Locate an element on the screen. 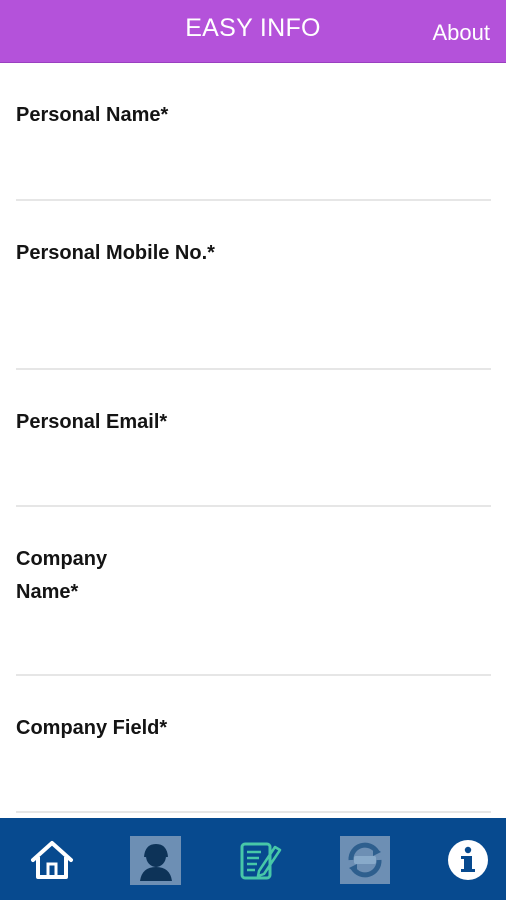  refresh-badge-icon is located at coordinates (365, 860).